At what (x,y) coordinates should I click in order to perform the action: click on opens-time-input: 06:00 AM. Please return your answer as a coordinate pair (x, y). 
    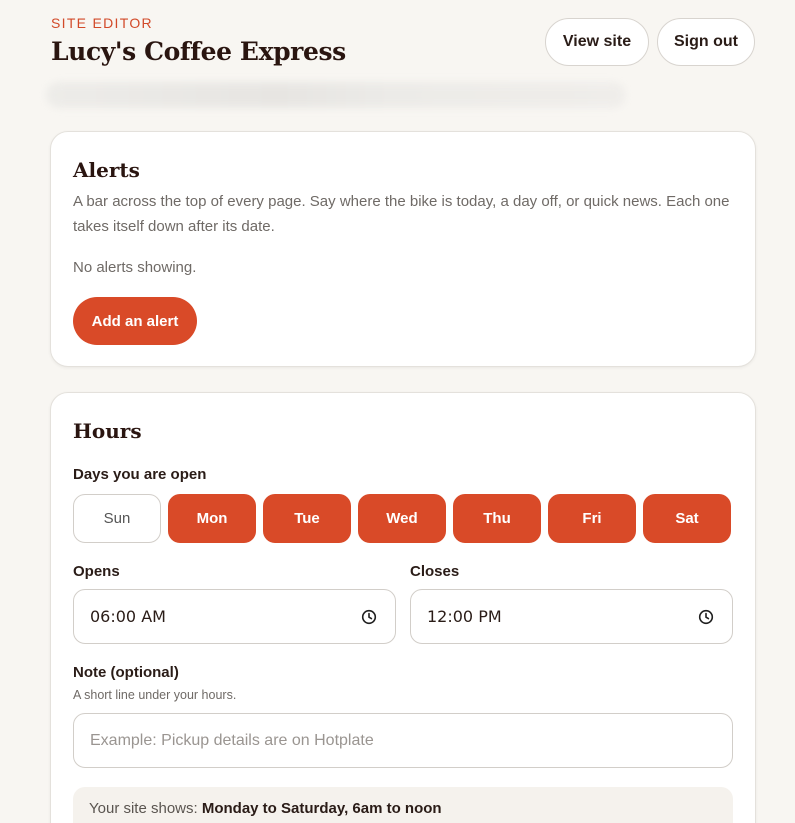
    Looking at the image, I should click on (234, 616).